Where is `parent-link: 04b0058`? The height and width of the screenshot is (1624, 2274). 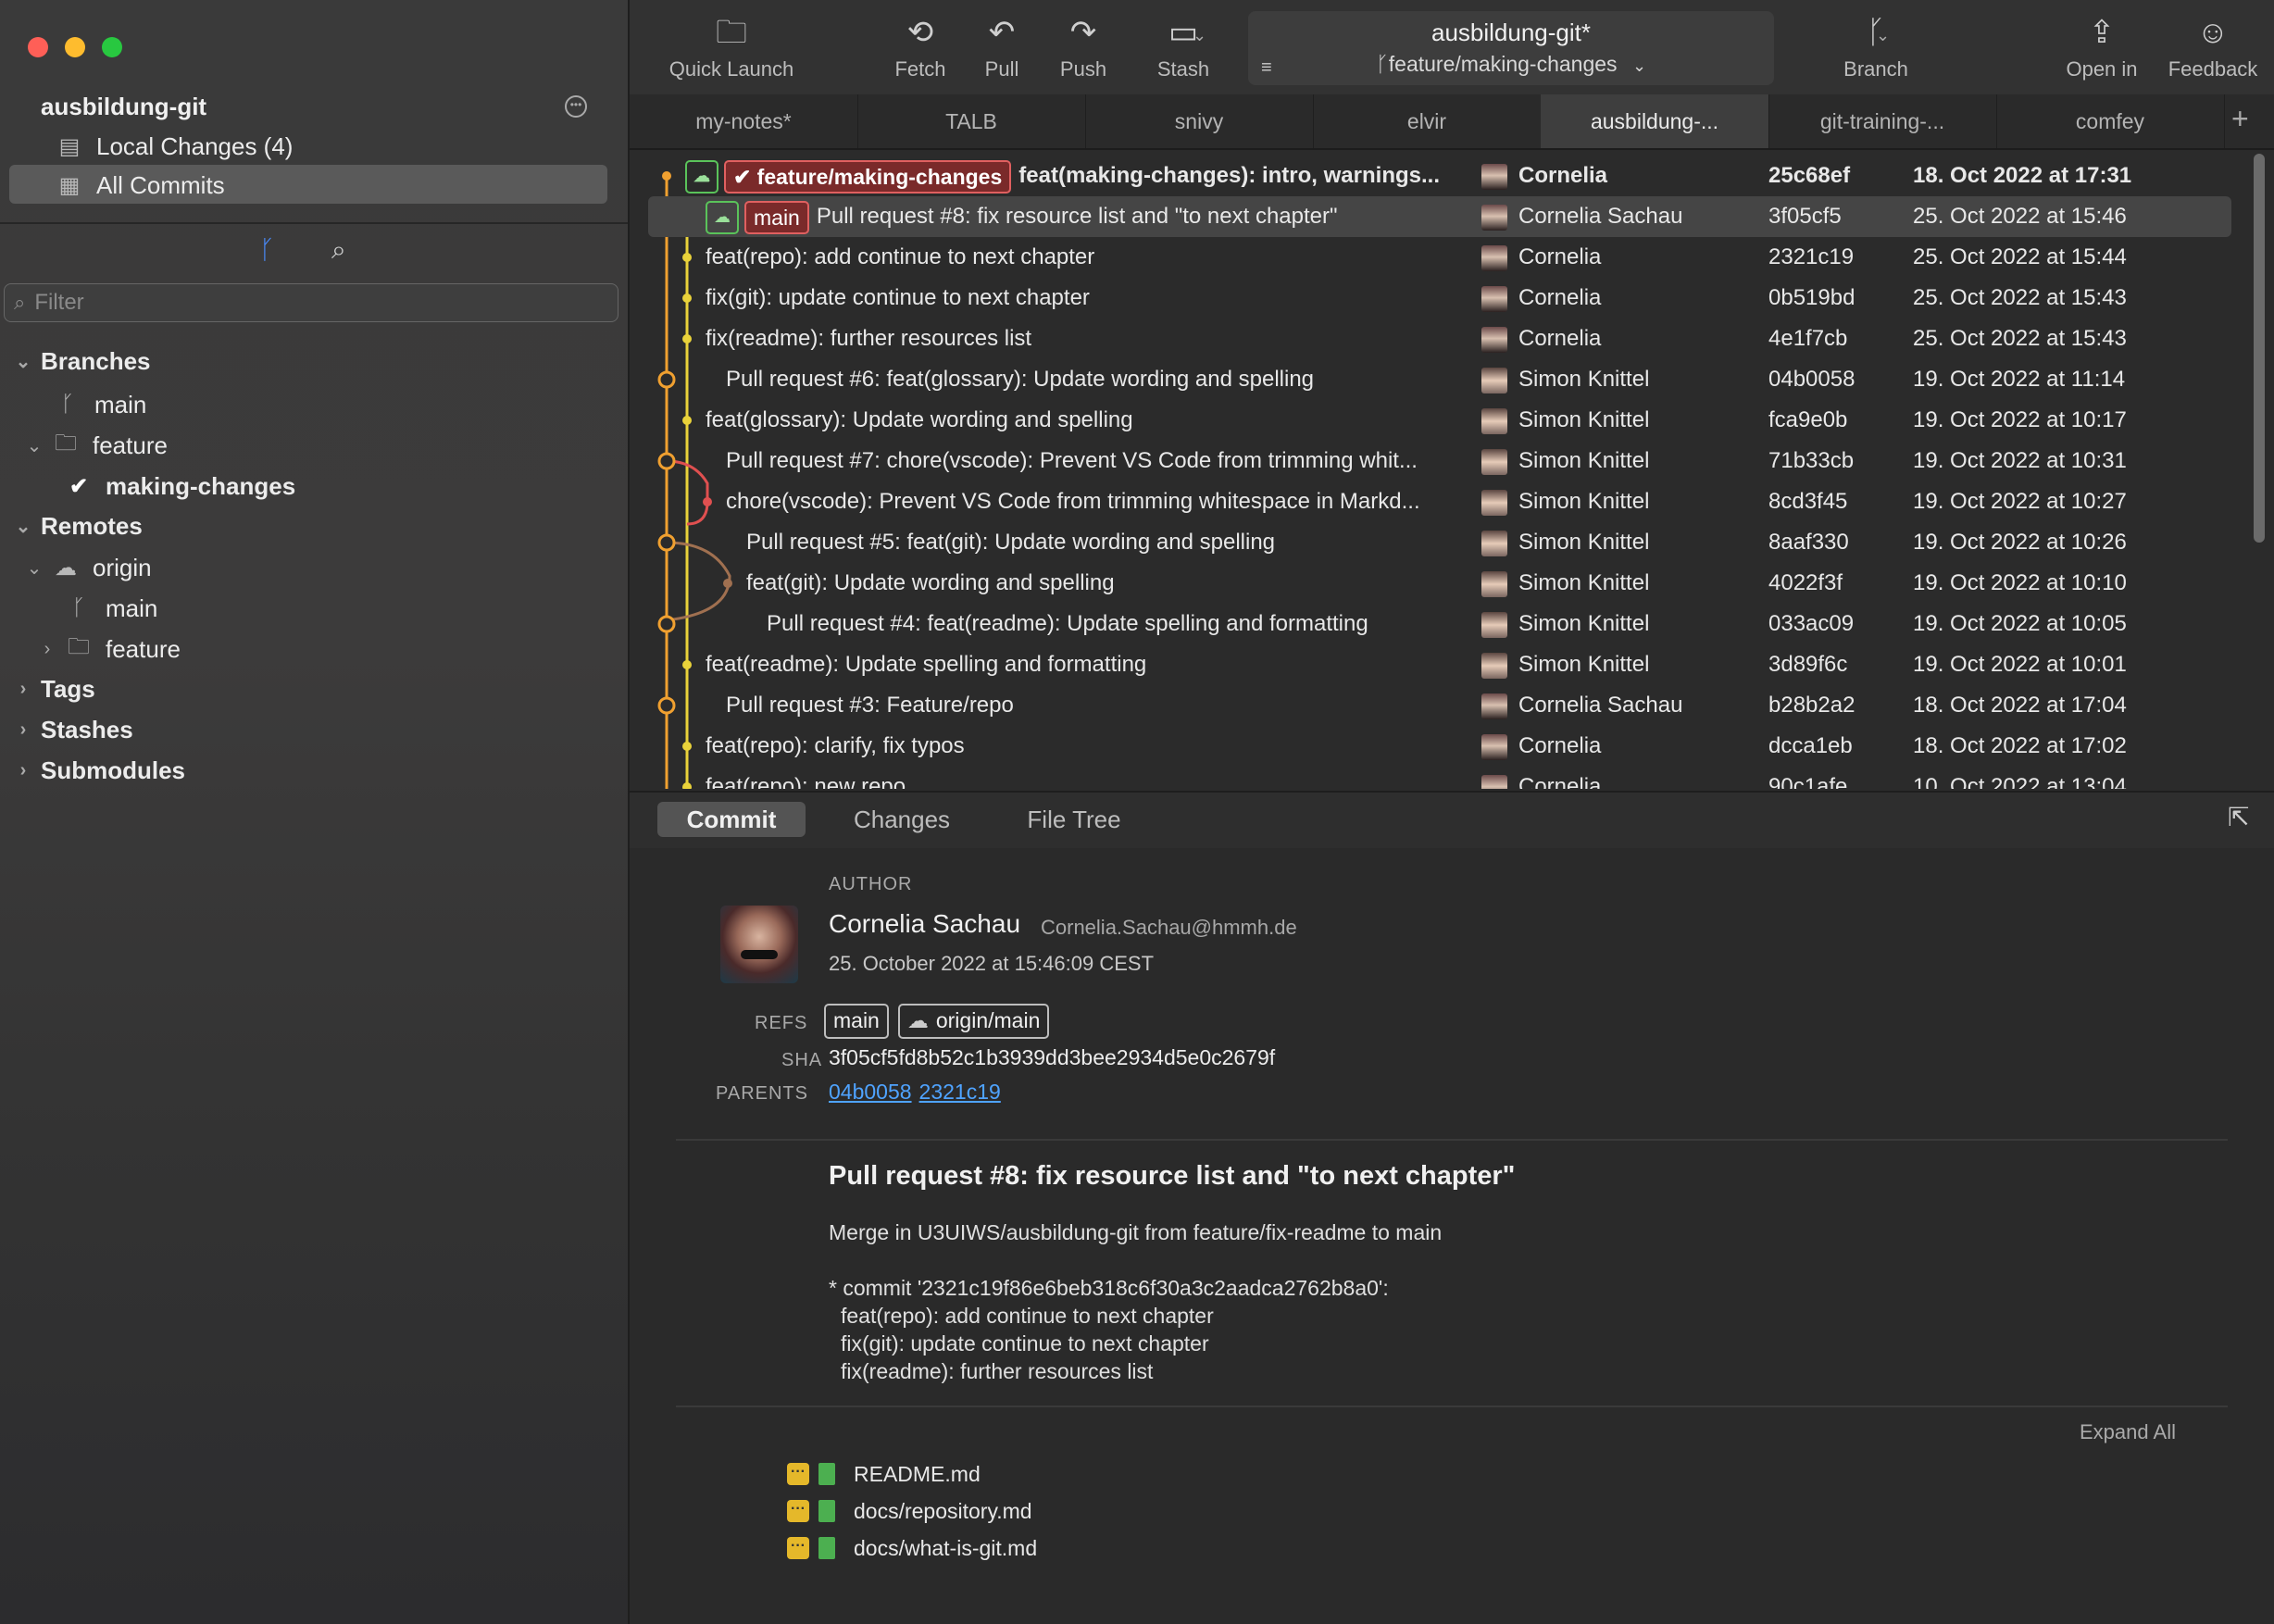 parent-link: 04b0058 is located at coordinates (870, 1092).